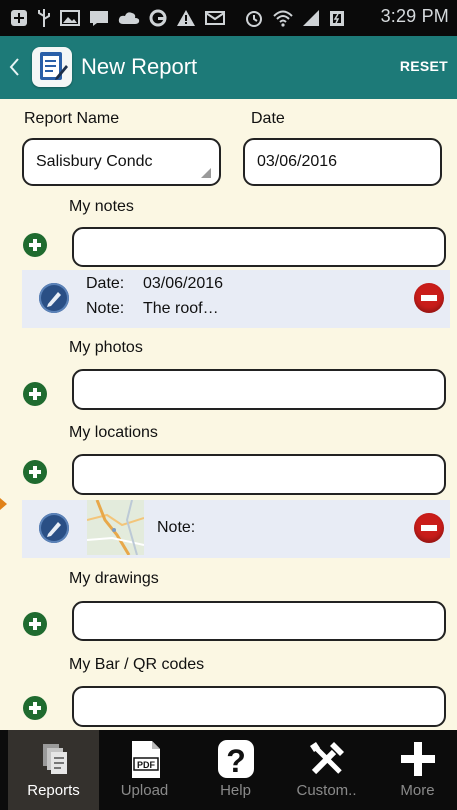 The height and width of the screenshot is (810, 457). I want to click on svg-text: PDF, so click(146, 765).